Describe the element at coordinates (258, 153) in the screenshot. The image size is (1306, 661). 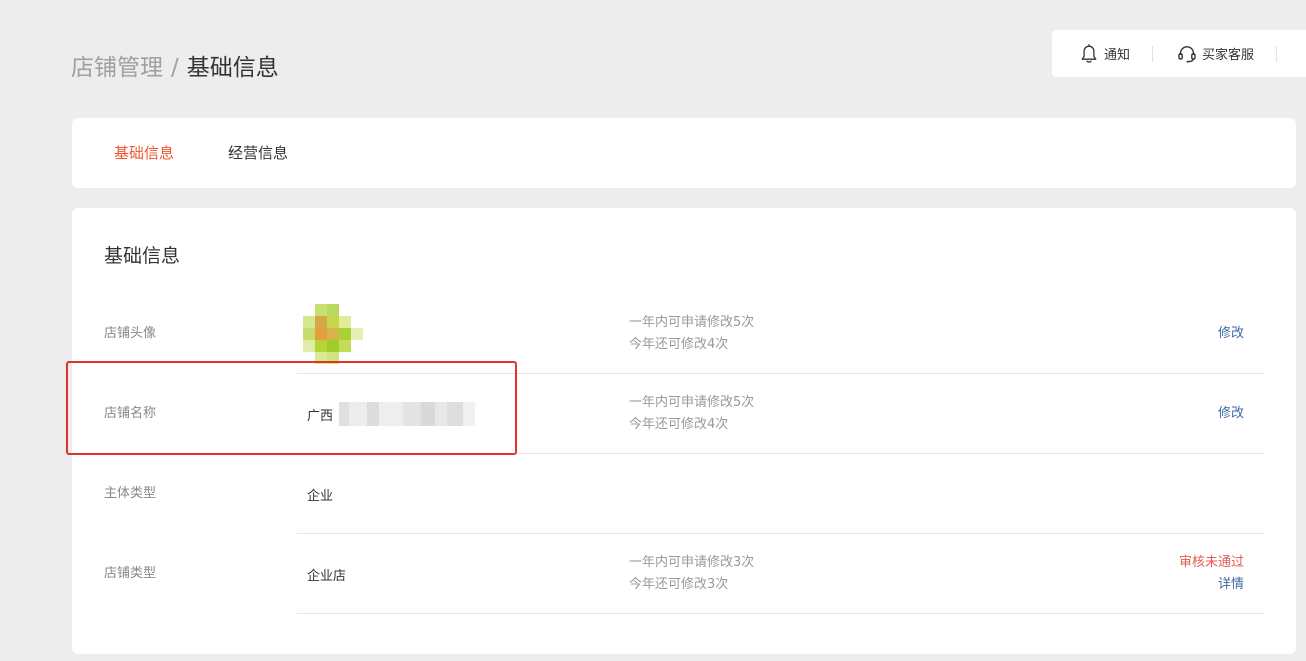
I see `tab-business-info: 经营信息` at that location.